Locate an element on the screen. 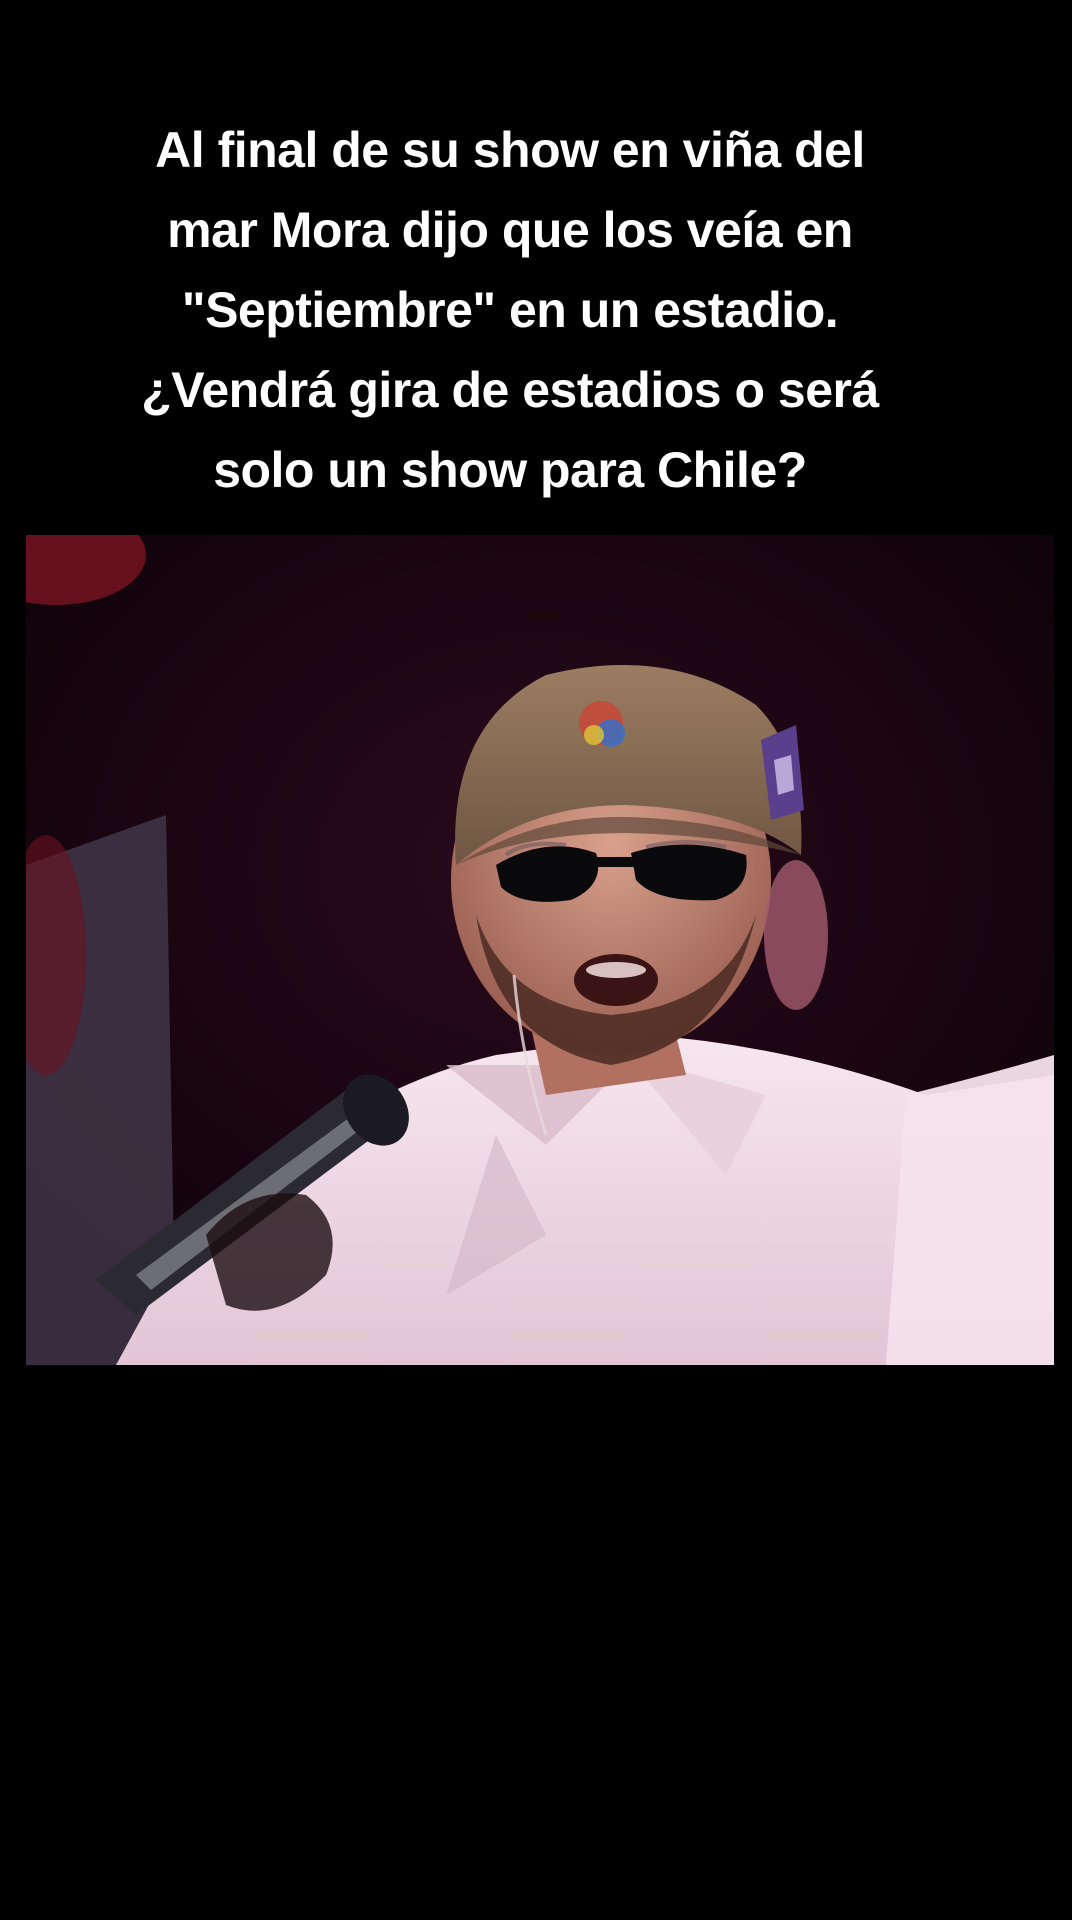 This screenshot has width=1072, height=1920. caption-line-5: solo un show para Chile? is located at coordinates (510, 470).